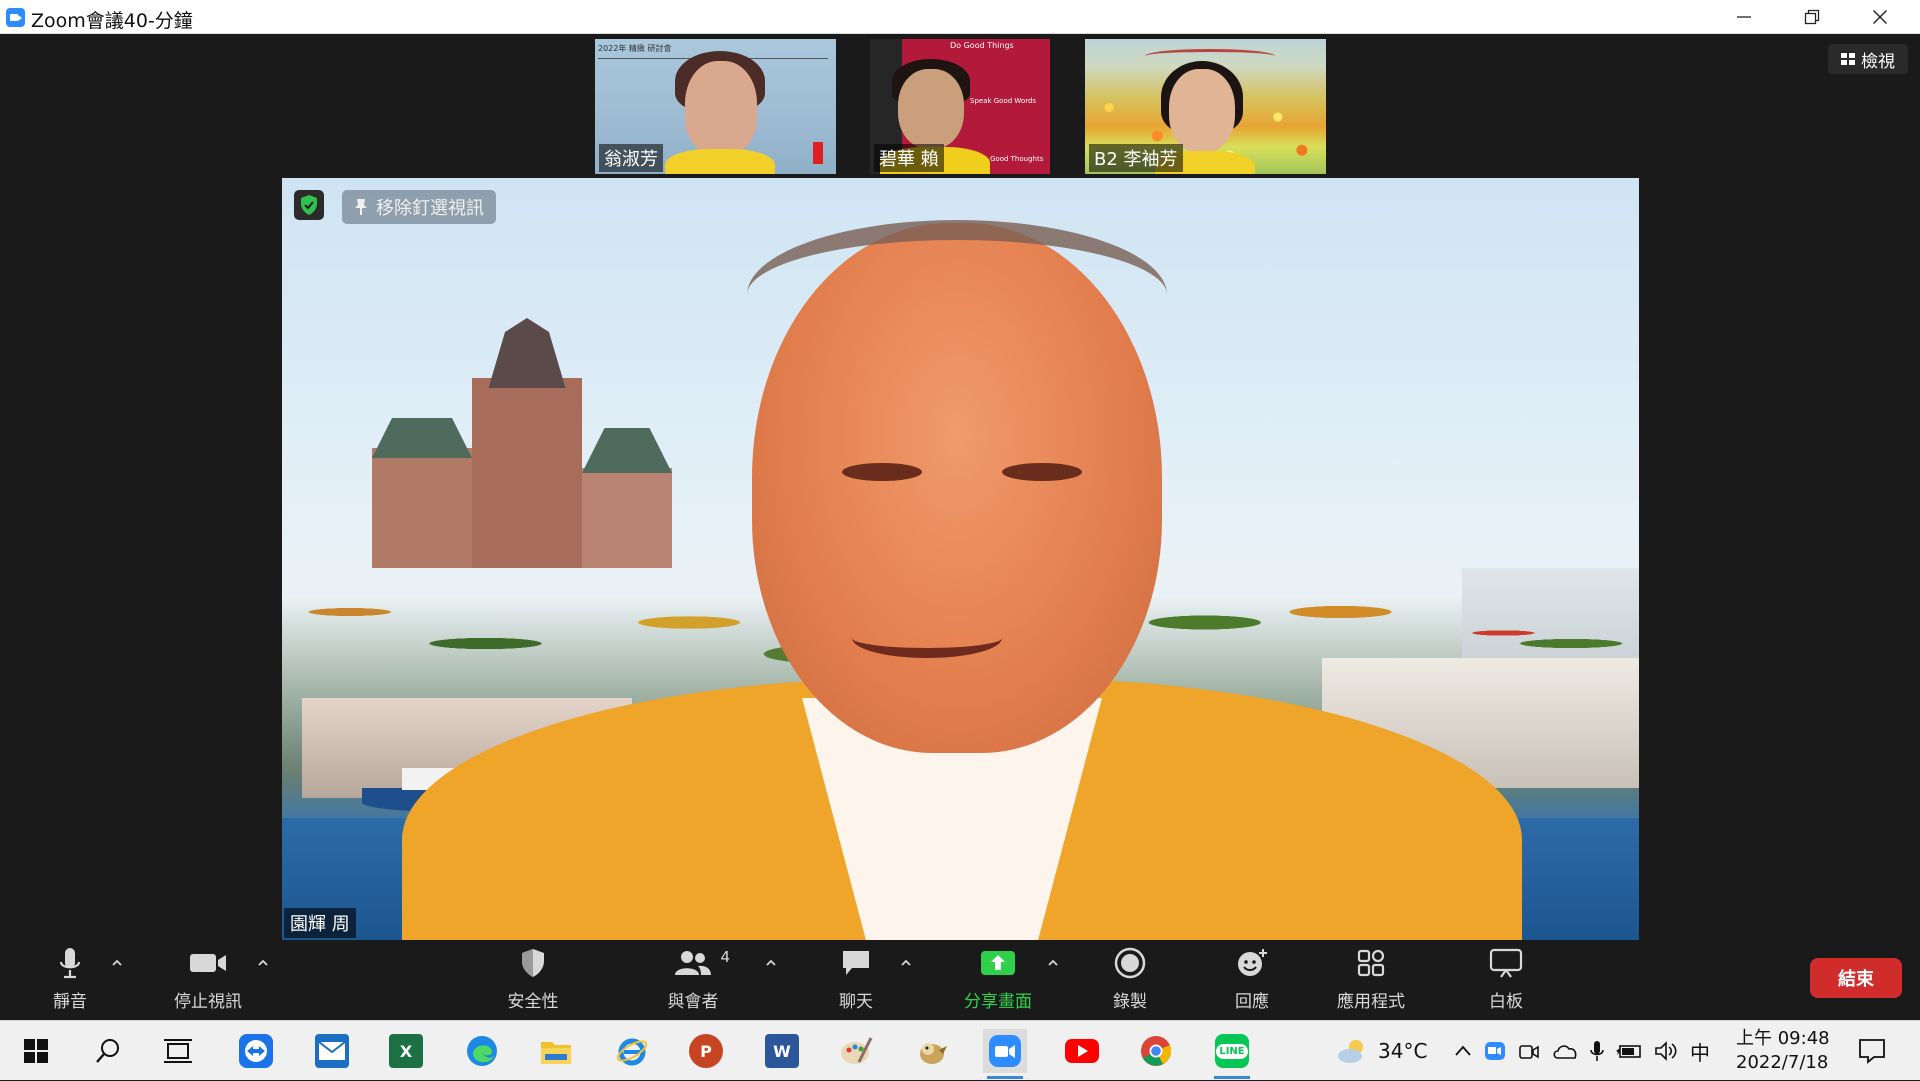 The image size is (1920, 1081). What do you see at coordinates (695, 979) in the screenshot?
I see `participants-button: 4 與會者` at bounding box center [695, 979].